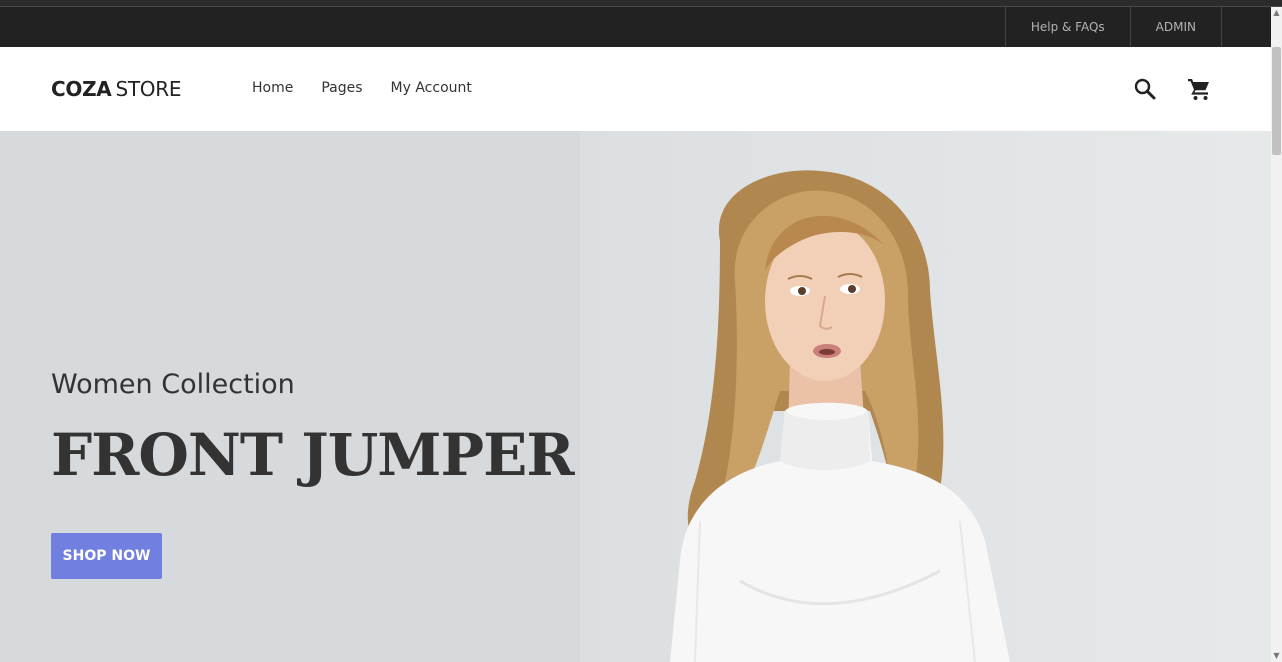 This screenshot has width=1282, height=662. What do you see at coordinates (431, 88) in the screenshot?
I see `nav-item-my-account: My Account` at bounding box center [431, 88].